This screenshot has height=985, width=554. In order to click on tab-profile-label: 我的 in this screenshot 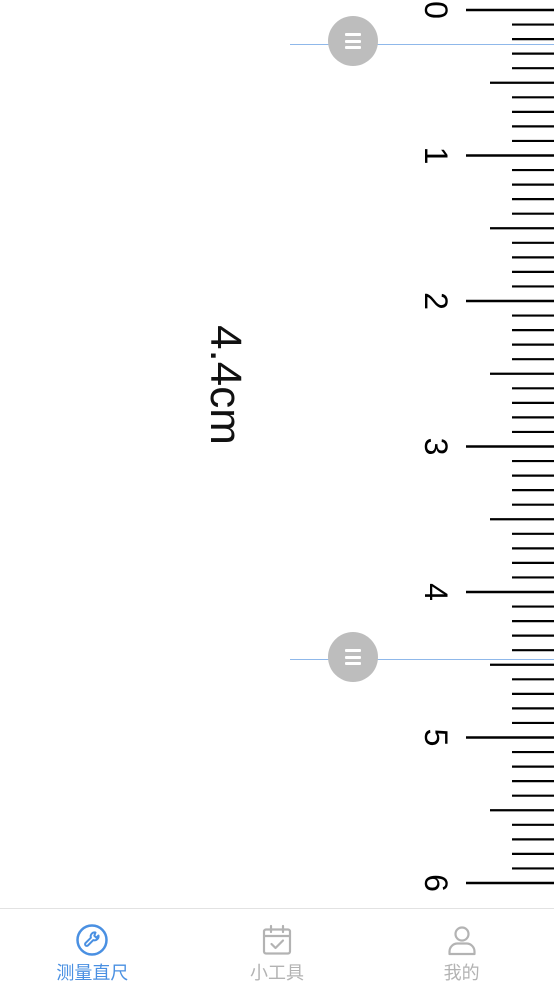, I will do `click(461, 973)`.